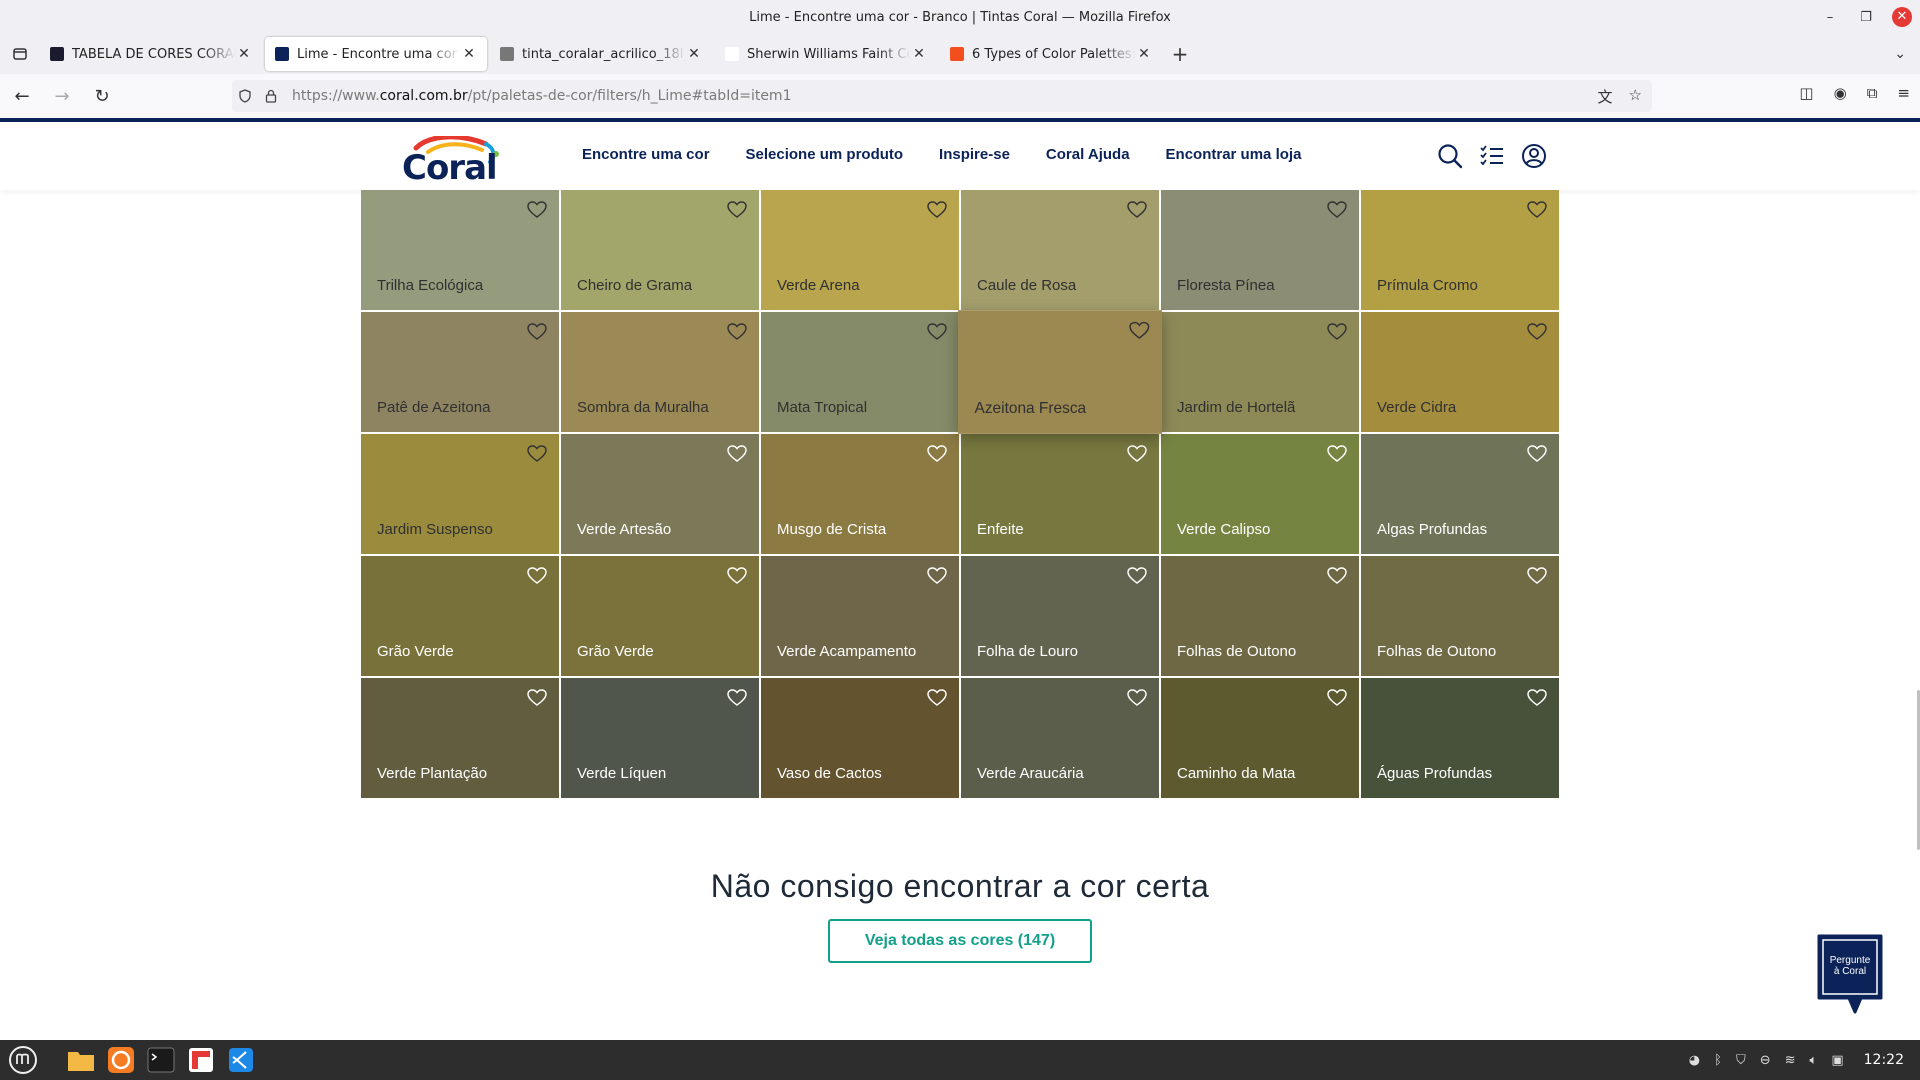  Describe the element at coordinates (1903, 93) in the screenshot. I see `menu-icon: ≡` at that location.